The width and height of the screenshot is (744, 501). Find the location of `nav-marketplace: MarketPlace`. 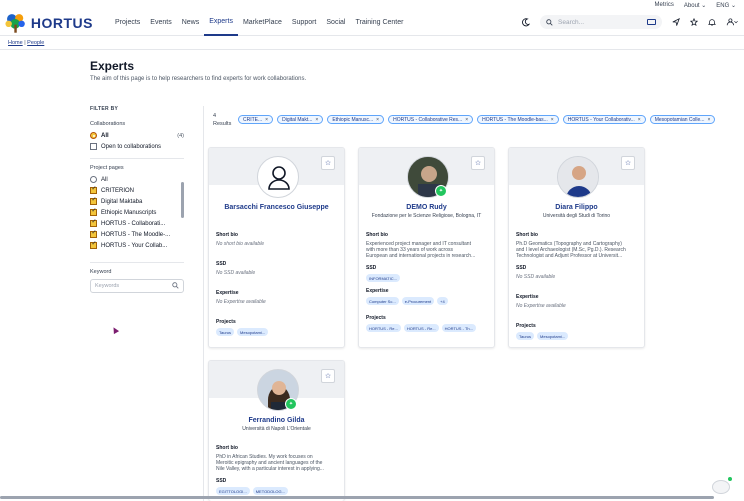

nav-marketplace: MarketPlace is located at coordinates (262, 22).